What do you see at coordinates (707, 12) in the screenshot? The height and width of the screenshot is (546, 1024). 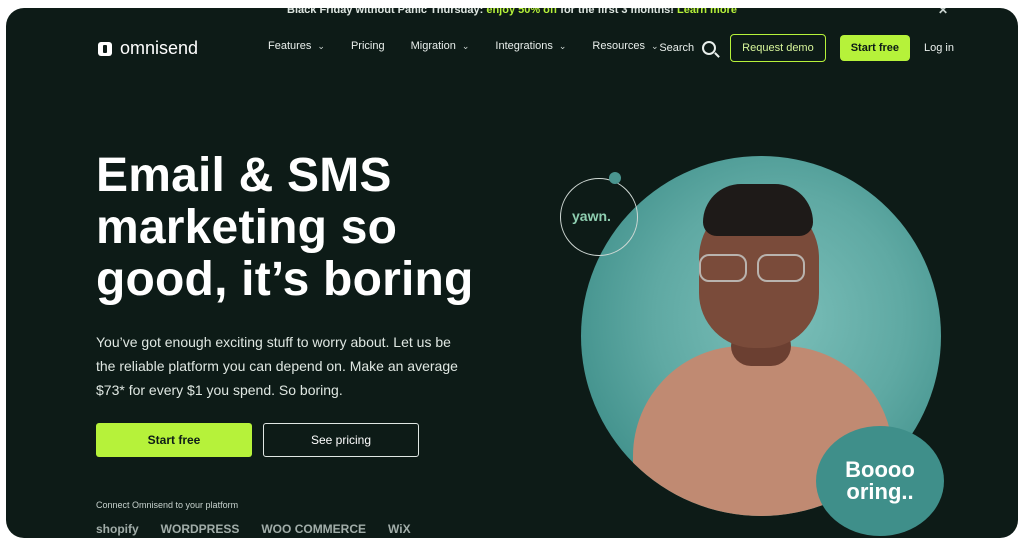 I see `announcement-link: Learn more` at bounding box center [707, 12].